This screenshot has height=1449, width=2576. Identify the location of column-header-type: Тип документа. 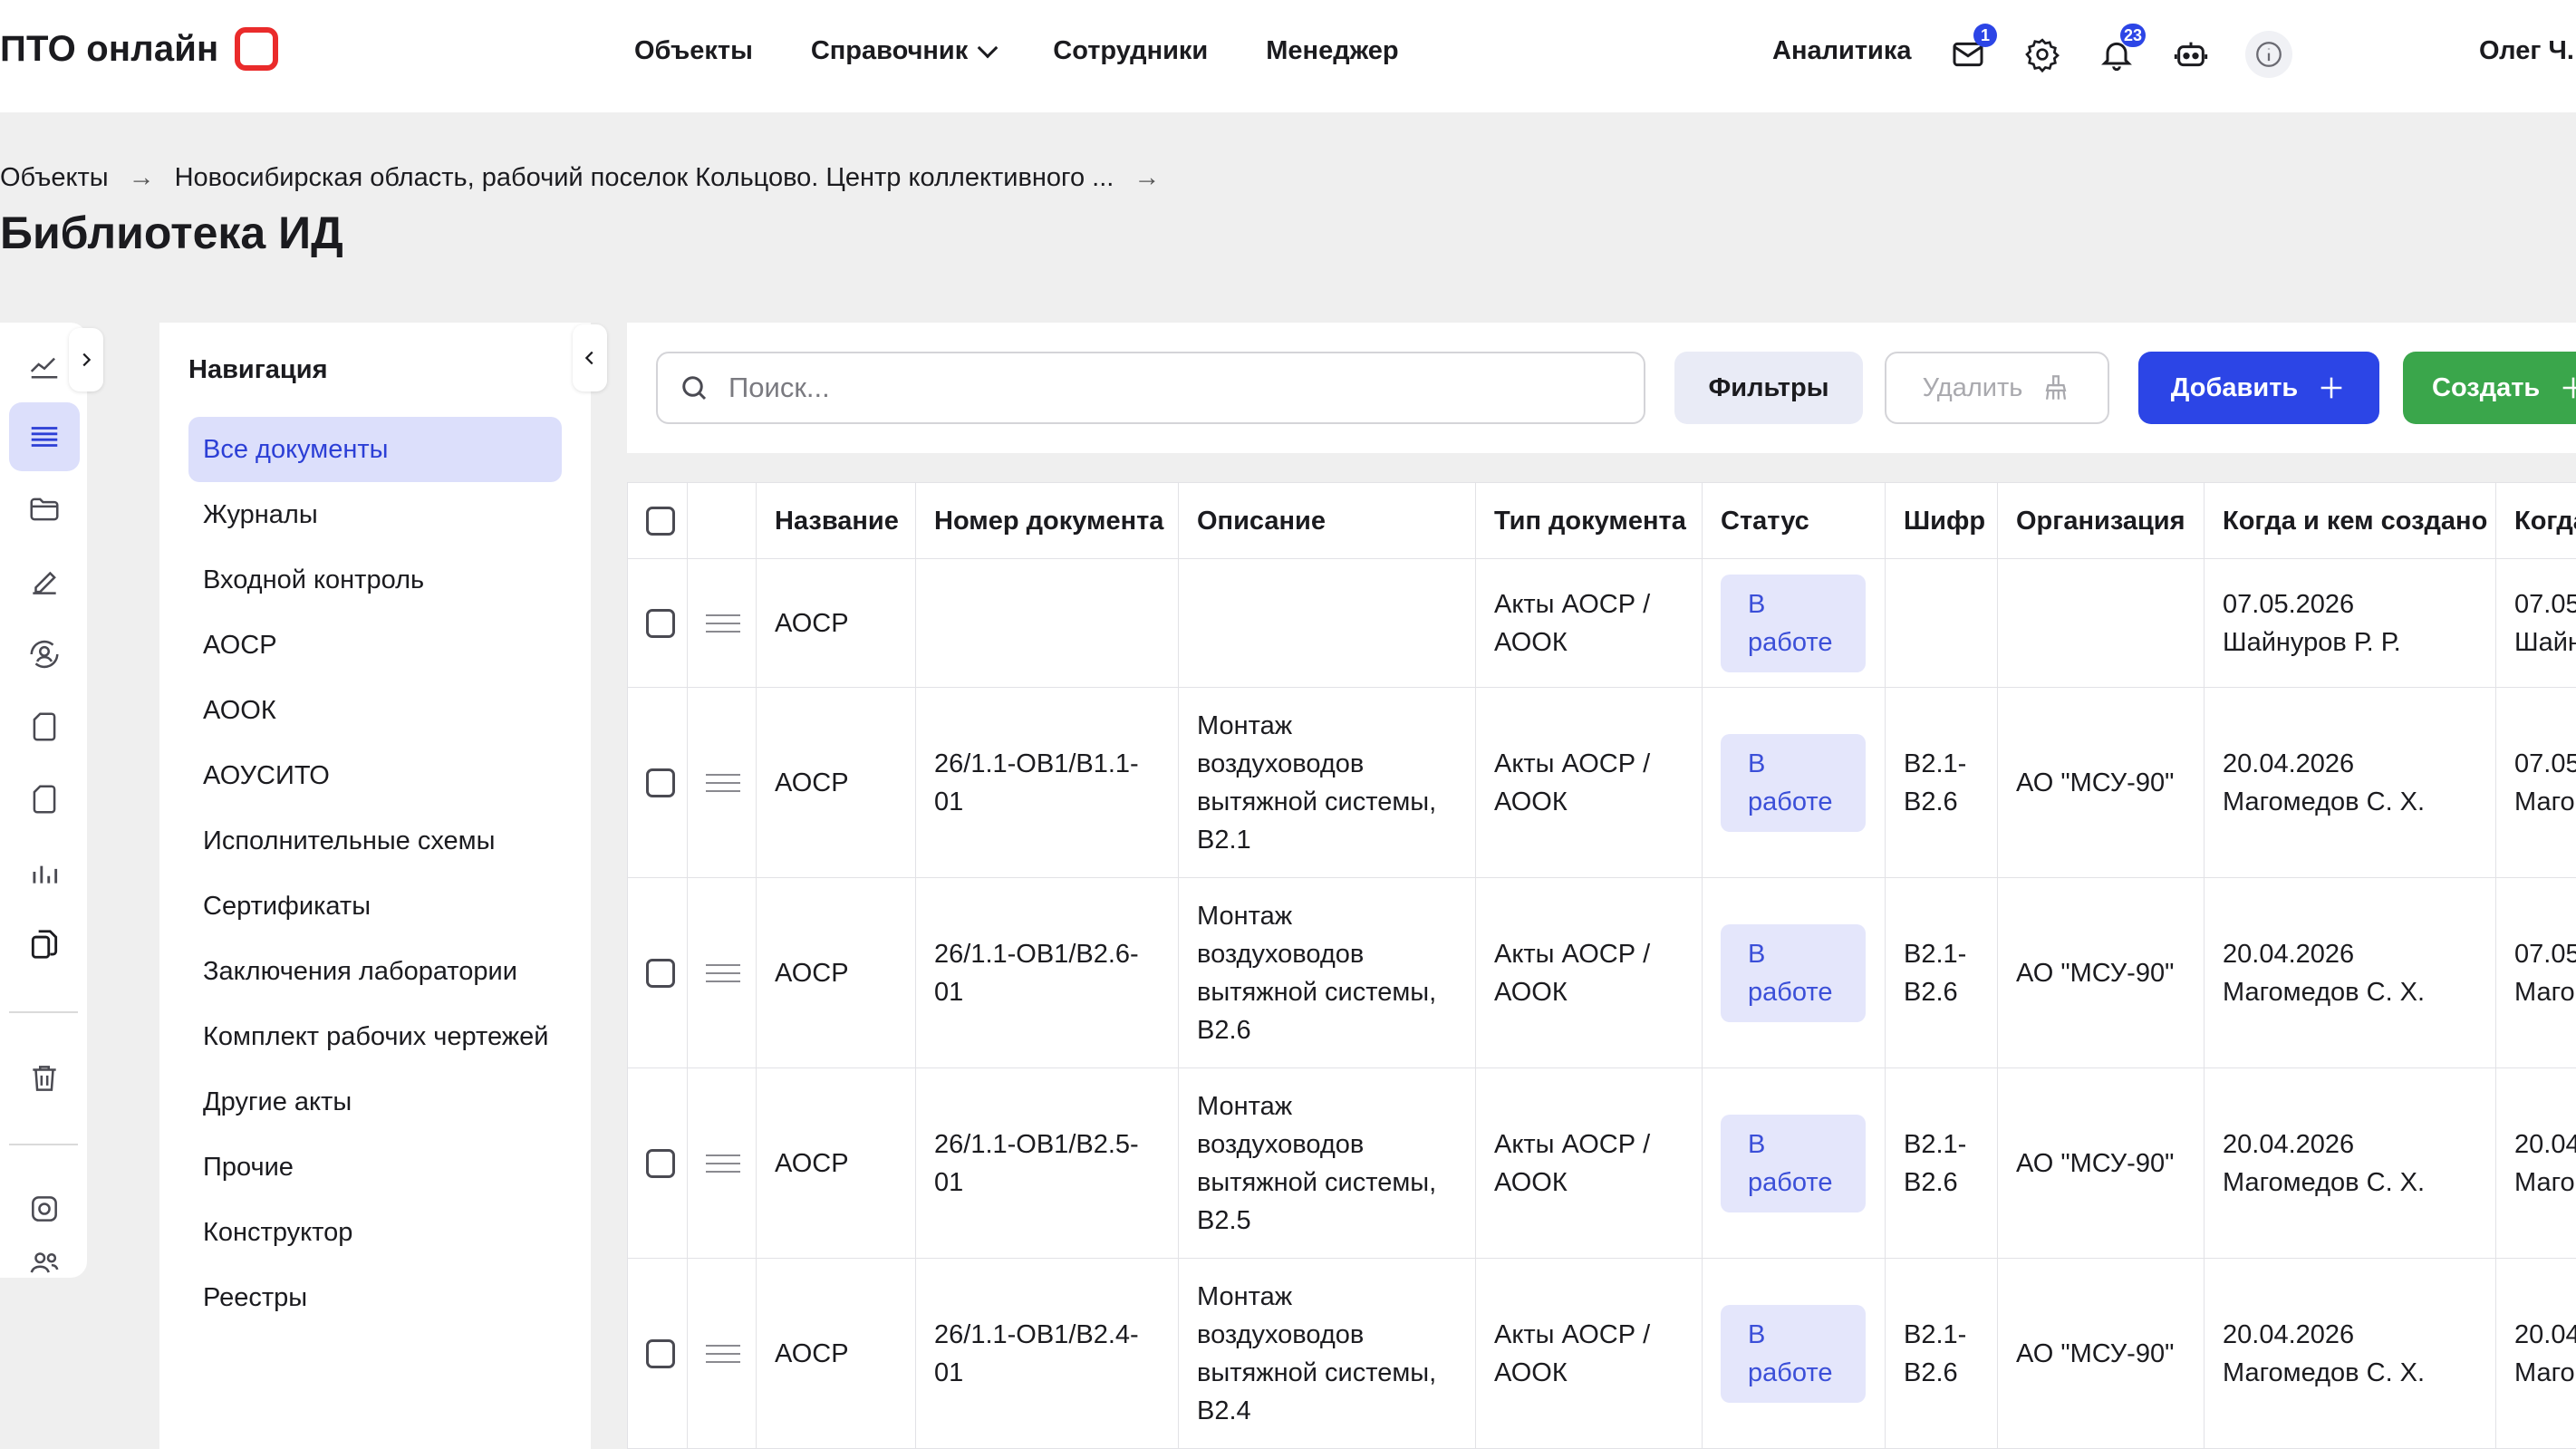
(1589, 520).